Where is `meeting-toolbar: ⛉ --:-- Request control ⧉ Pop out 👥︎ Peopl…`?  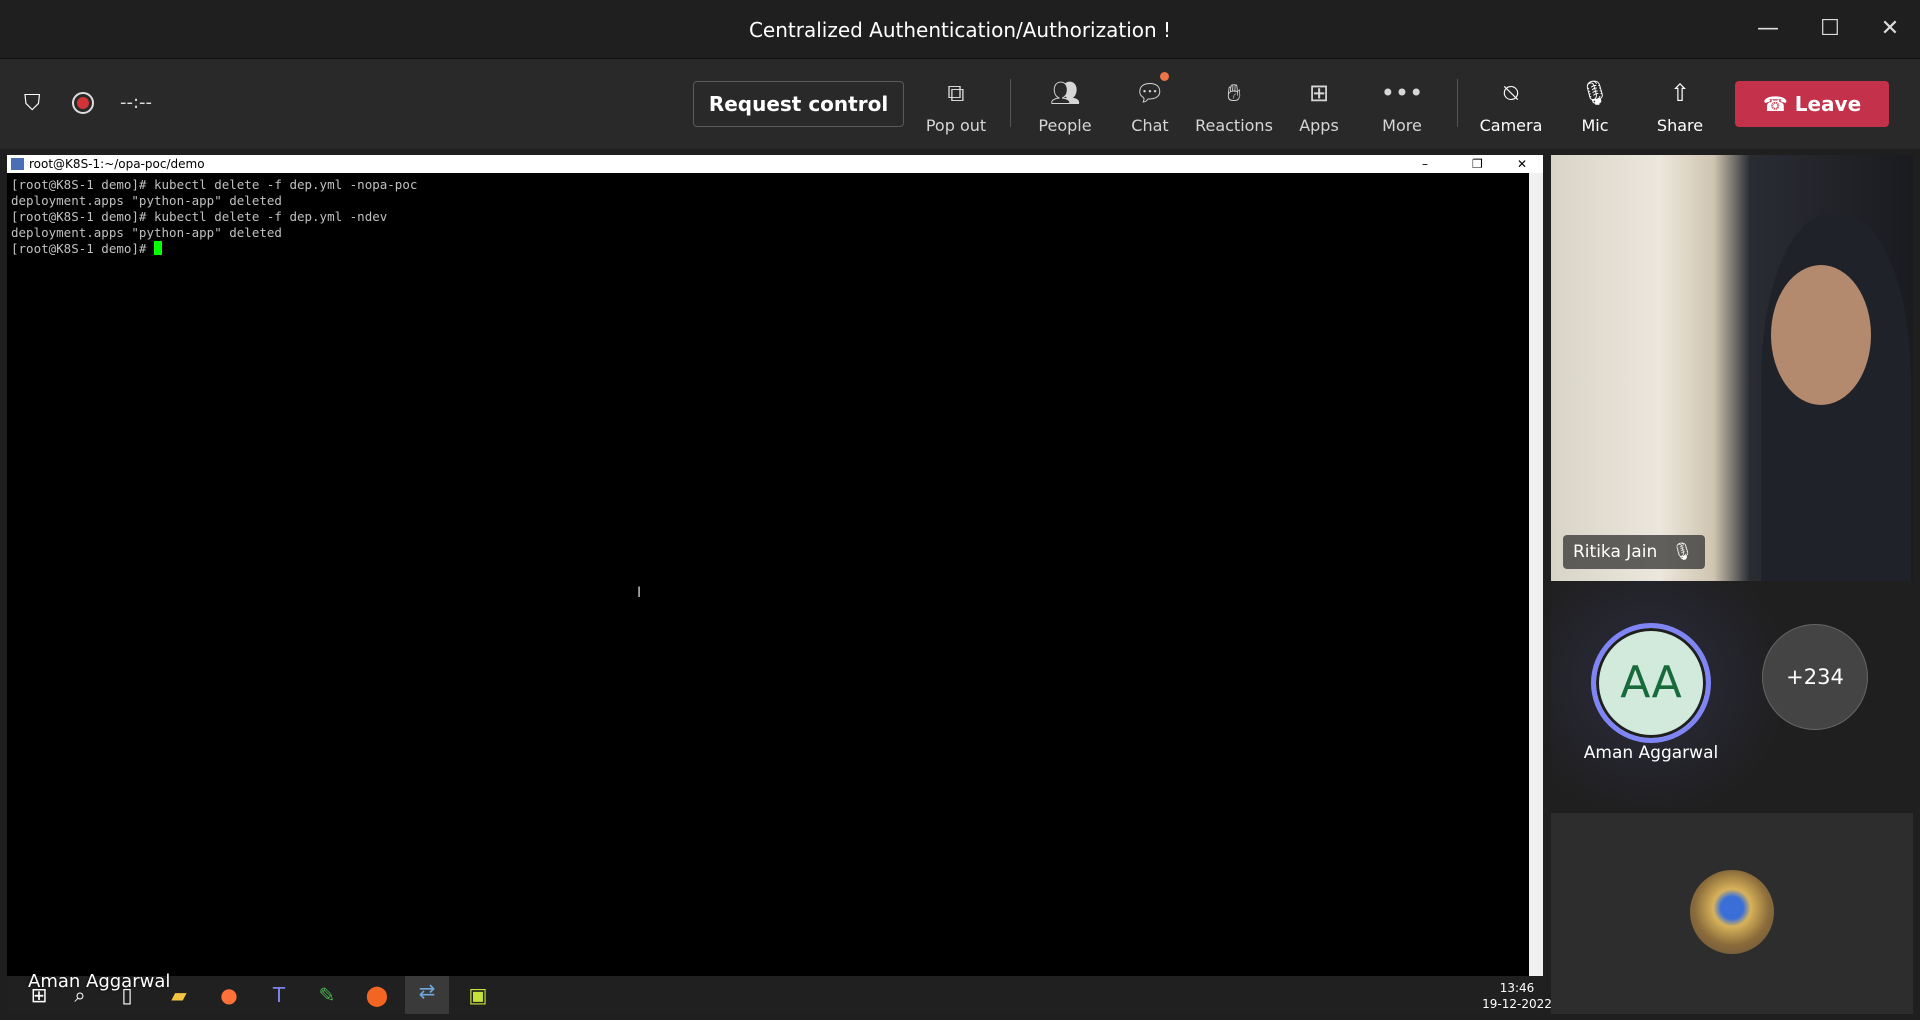
meeting-toolbar: ⛉ --:-- Request control ⧉ Pop out 👥︎ Peopl… is located at coordinates (960, 104).